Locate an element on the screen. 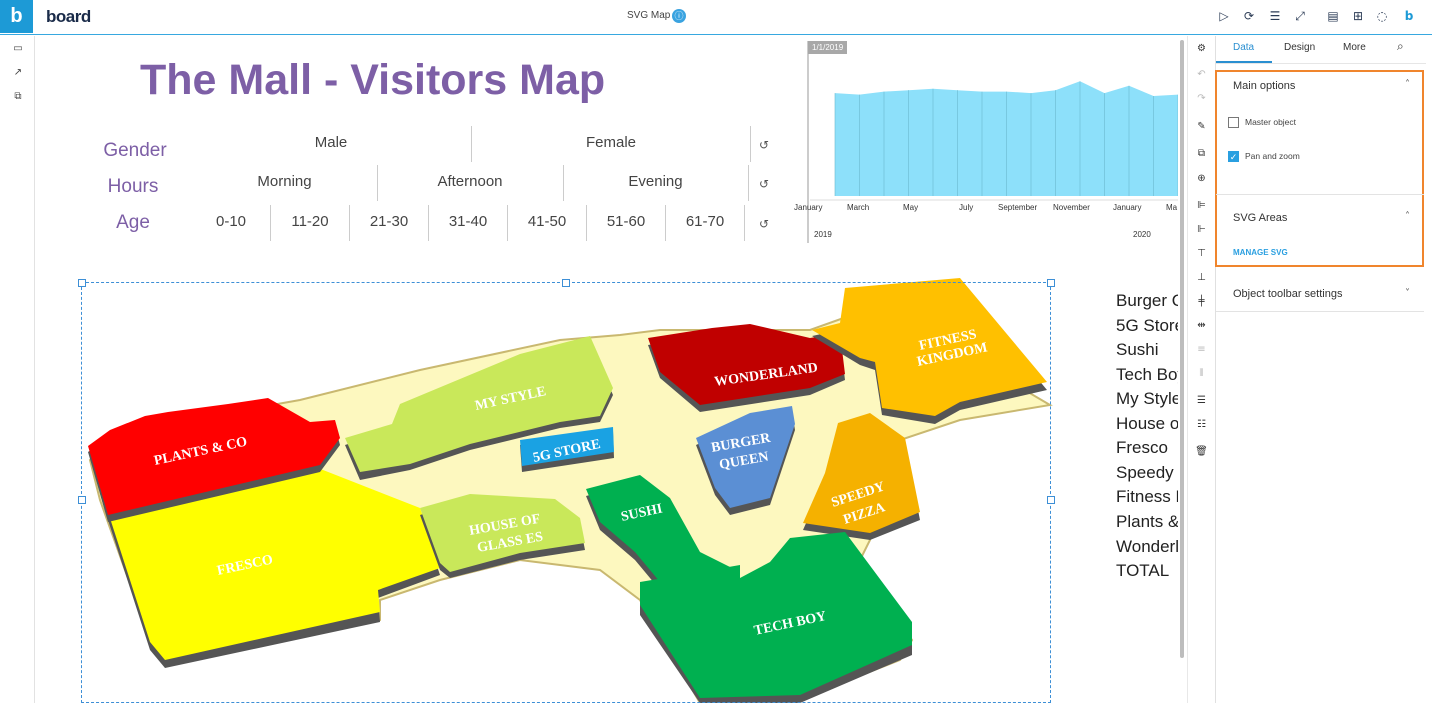 The image size is (1432, 703). age-option: 51-60 is located at coordinates (626, 221).